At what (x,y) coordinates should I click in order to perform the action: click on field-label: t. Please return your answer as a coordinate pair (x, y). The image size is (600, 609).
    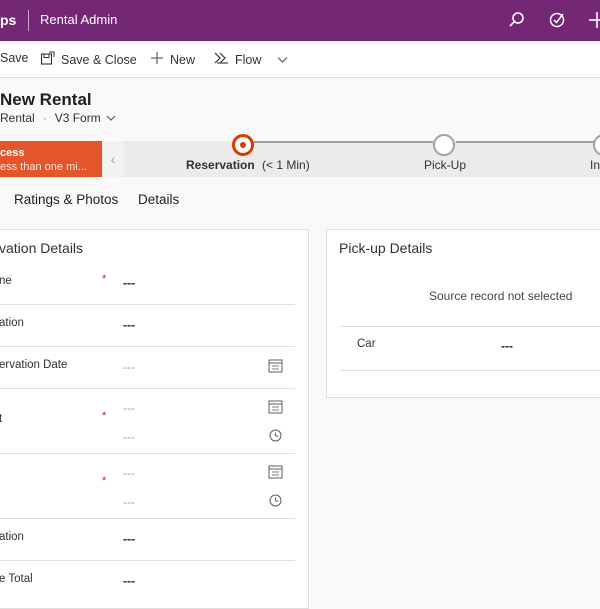
    Looking at the image, I should click on (1, 419).